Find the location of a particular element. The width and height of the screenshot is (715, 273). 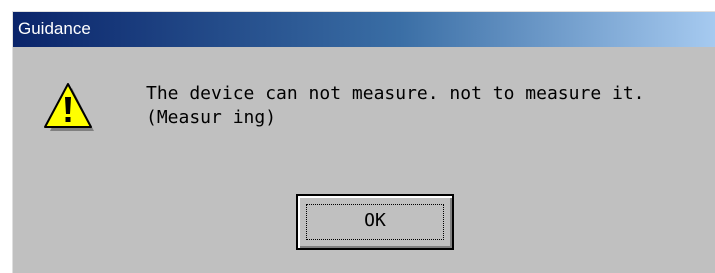

warning-icon is located at coordinates (69, 107).